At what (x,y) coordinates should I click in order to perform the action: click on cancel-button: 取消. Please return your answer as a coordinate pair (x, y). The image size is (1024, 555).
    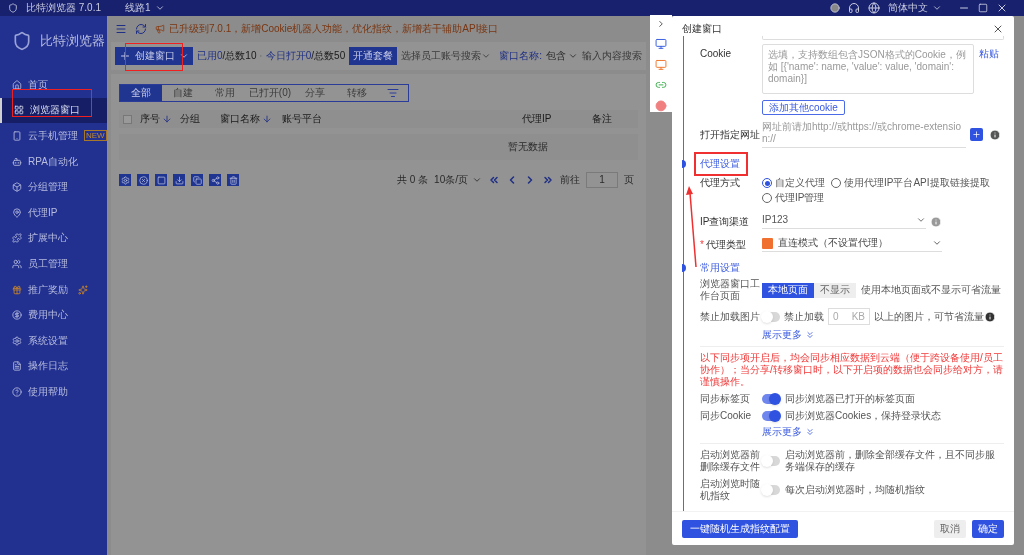
    Looking at the image, I should click on (950, 528).